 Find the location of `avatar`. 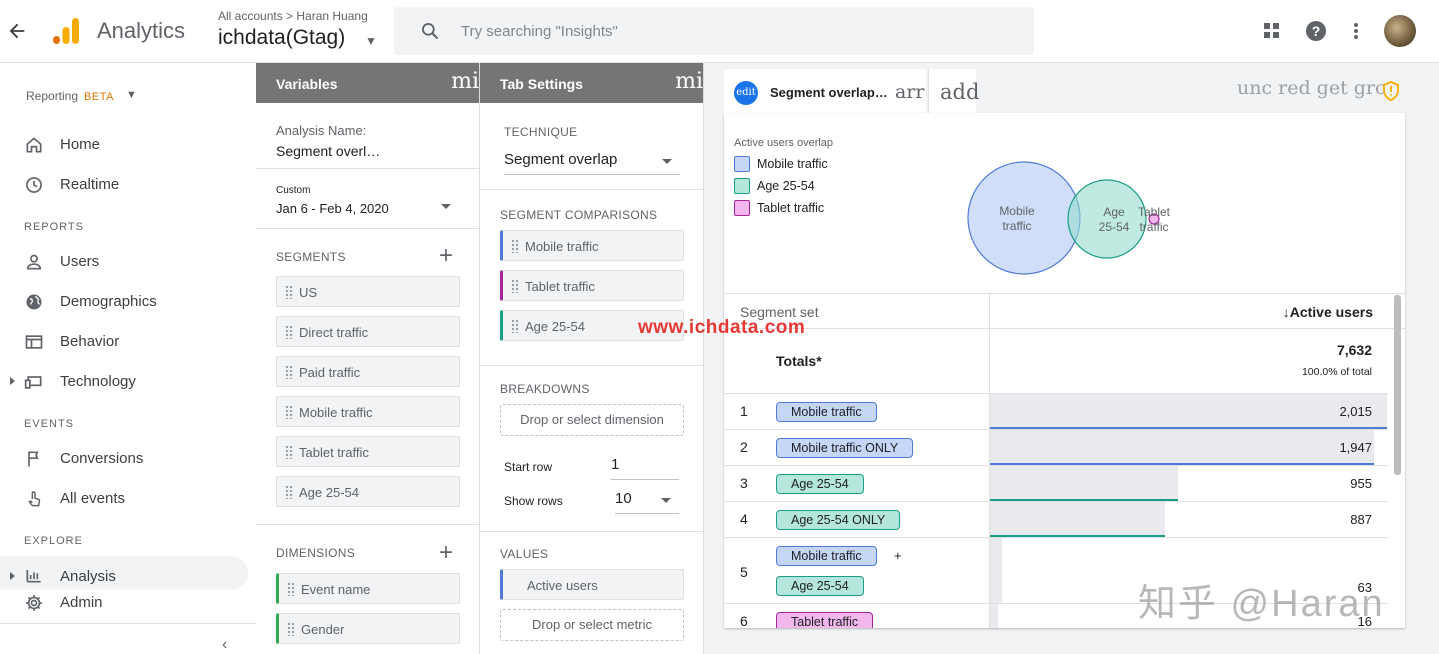

avatar is located at coordinates (1400, 31).